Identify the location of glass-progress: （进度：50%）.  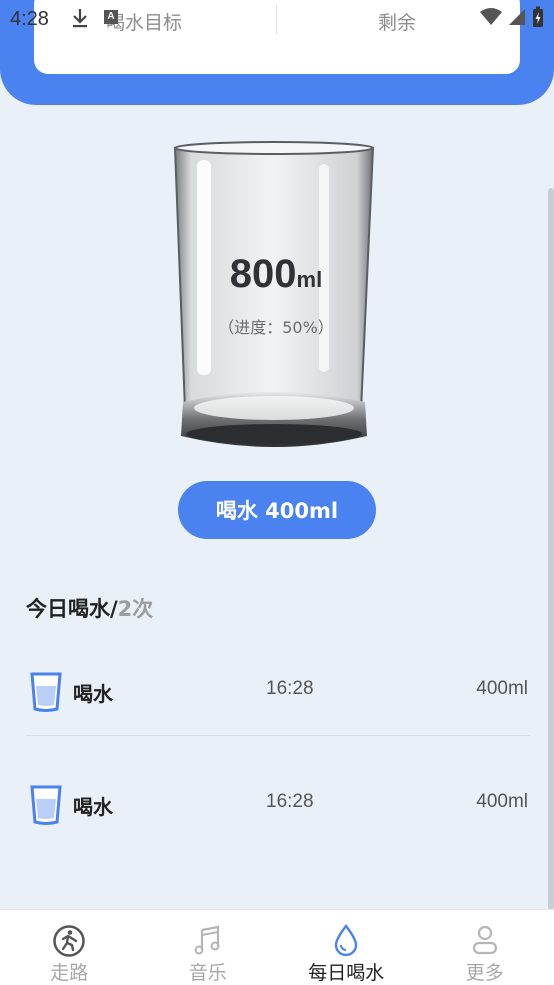
(276, 326).